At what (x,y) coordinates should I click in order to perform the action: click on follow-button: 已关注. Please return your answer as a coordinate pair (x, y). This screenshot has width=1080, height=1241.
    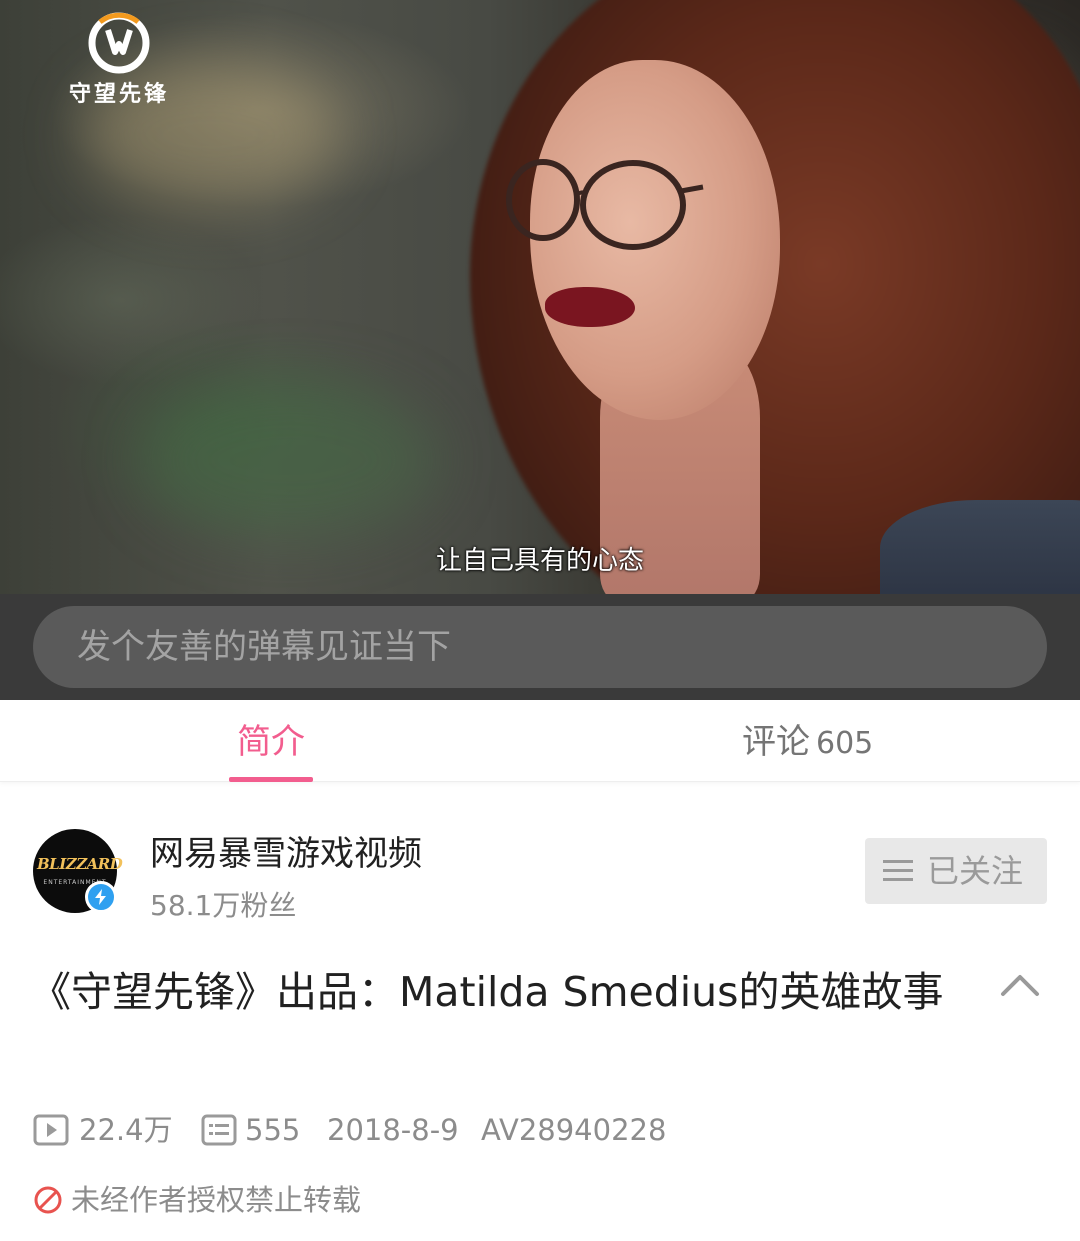
    Looking at the image, I should click on (956, 871).